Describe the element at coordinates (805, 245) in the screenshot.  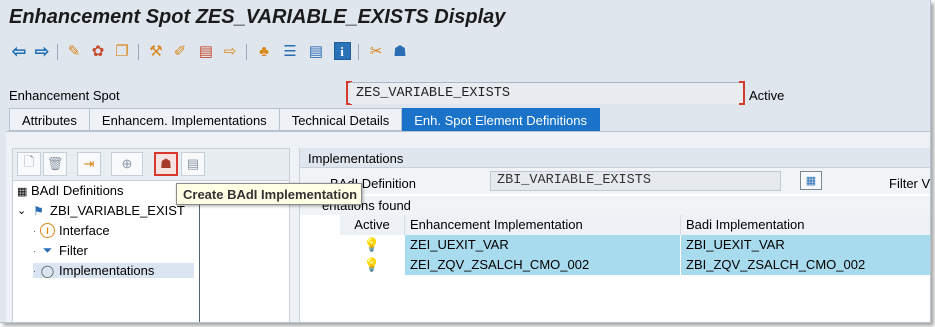
I see `badi-implementation-cell: ZBI_UEXIT_VAR` at that location.